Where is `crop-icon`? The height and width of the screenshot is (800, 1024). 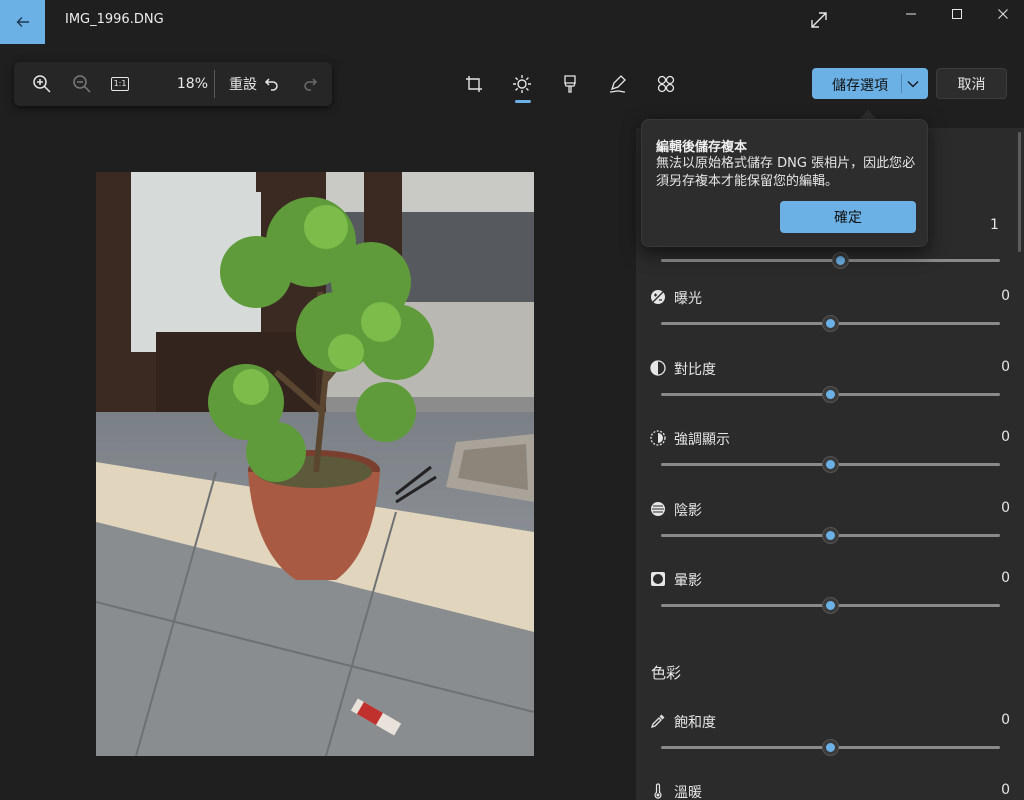 crop-icon is located at coordinates (474, 84).